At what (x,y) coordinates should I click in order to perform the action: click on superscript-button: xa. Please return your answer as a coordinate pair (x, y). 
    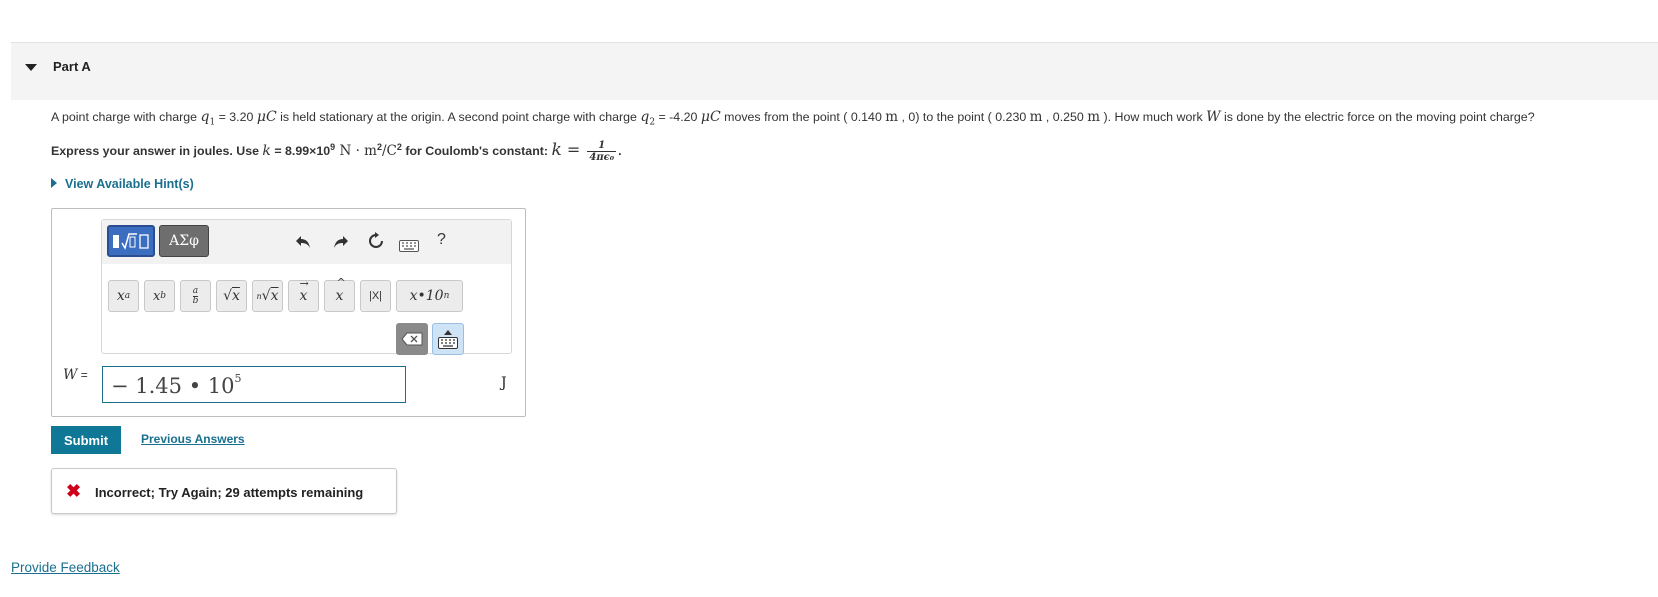
    Looking at the image, I should click on (123, 296).